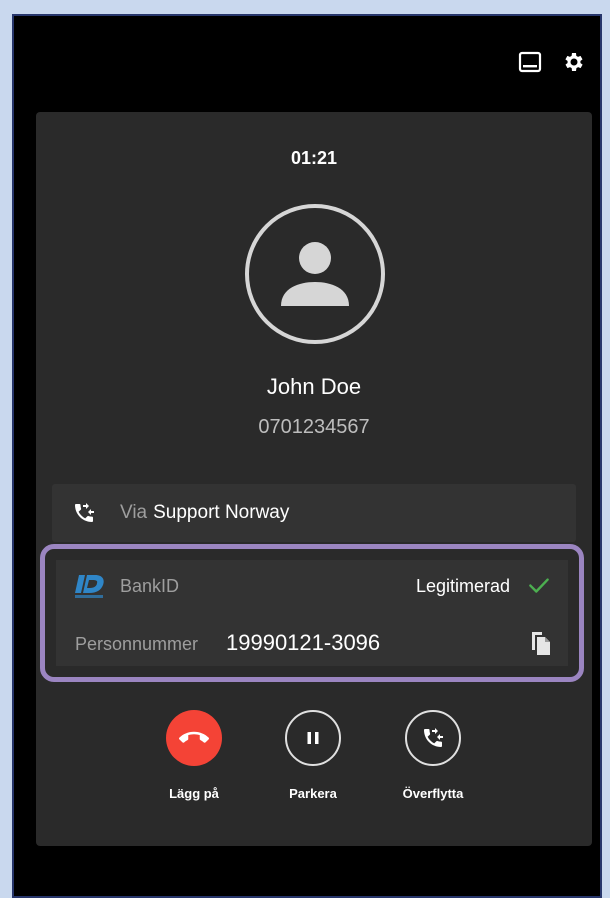 Image resolution: width=610 pixels, height=898 pixels. What do you see at coordinates (221, 512) in the screenshot?
I see `via-value: Support Norway` at bounding box center [221, 512].